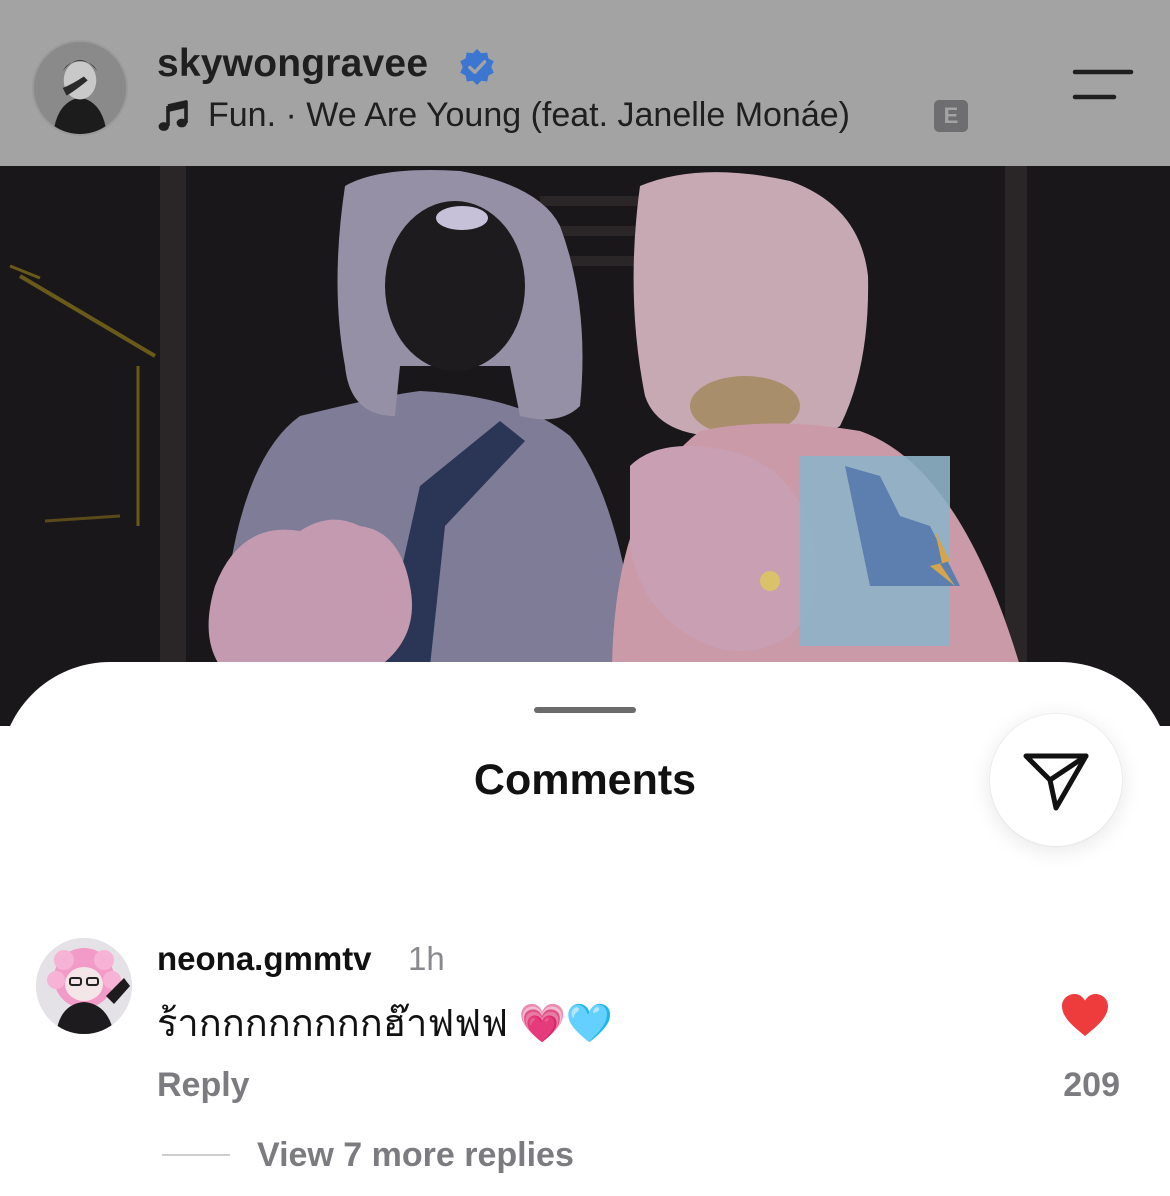  I want to click on heart-icon, so click(1085, 1015).